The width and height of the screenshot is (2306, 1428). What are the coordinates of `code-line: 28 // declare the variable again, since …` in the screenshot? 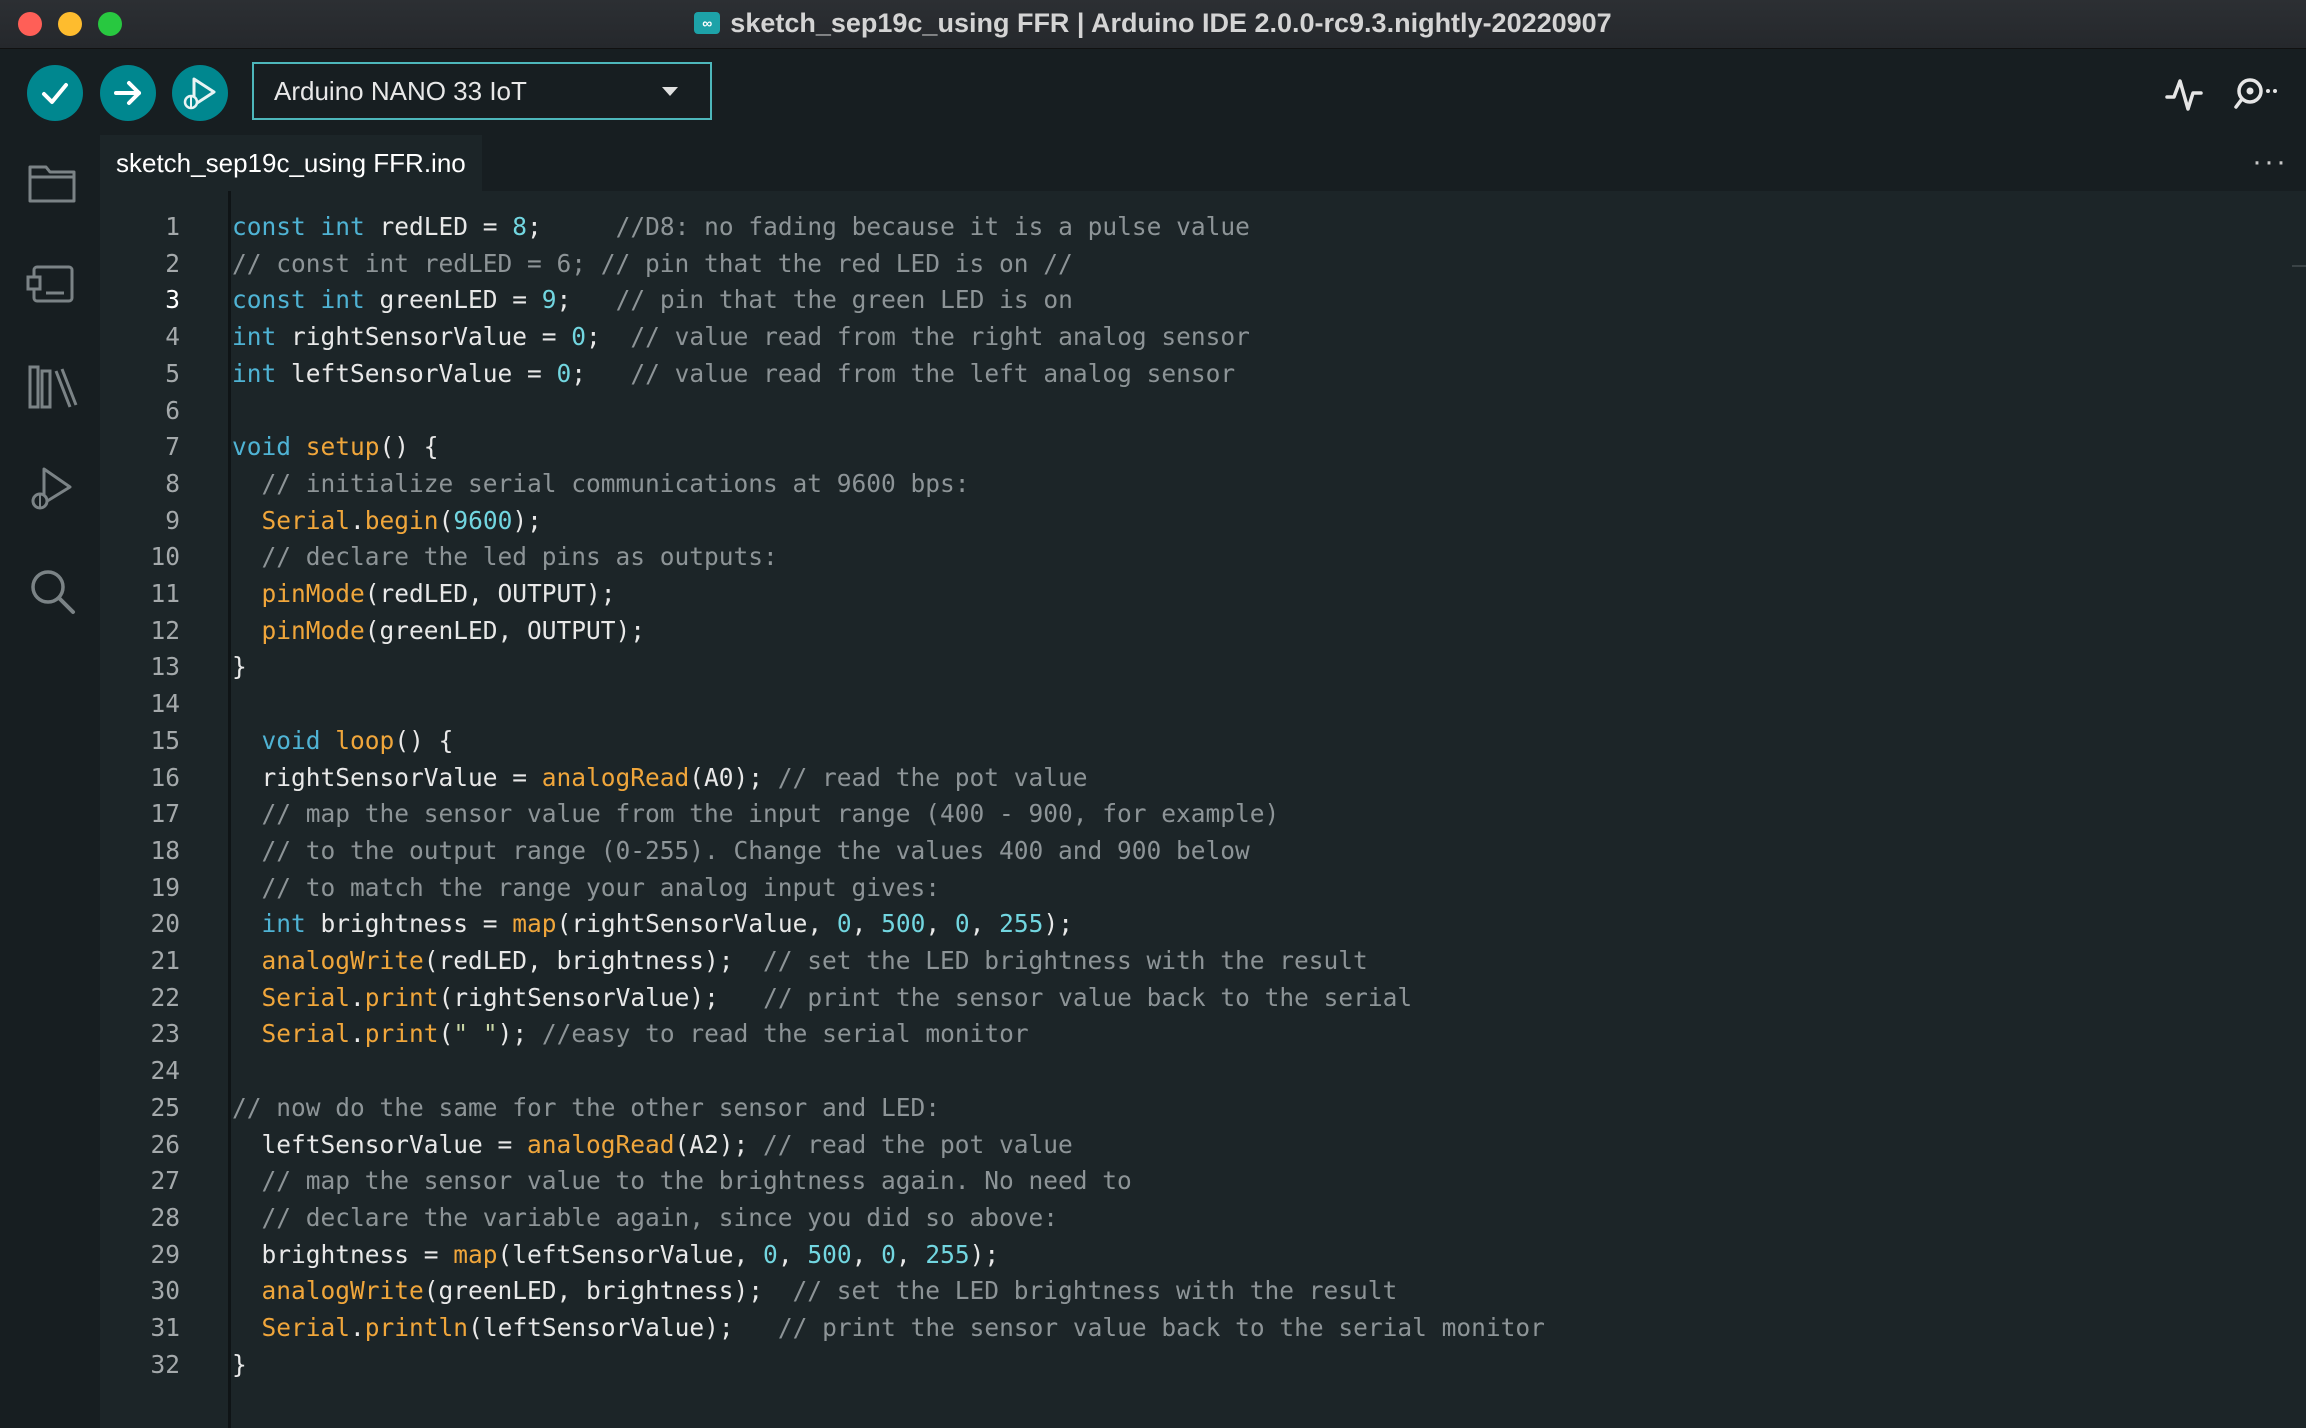 It's located at (1203, 1218).